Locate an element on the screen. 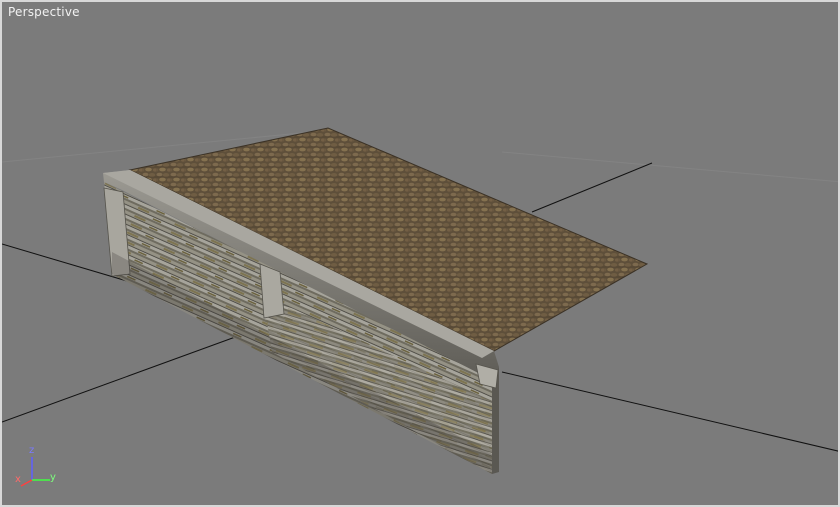 The image size is (840, 507). support-post-middle is located at coordinates (272, 291).